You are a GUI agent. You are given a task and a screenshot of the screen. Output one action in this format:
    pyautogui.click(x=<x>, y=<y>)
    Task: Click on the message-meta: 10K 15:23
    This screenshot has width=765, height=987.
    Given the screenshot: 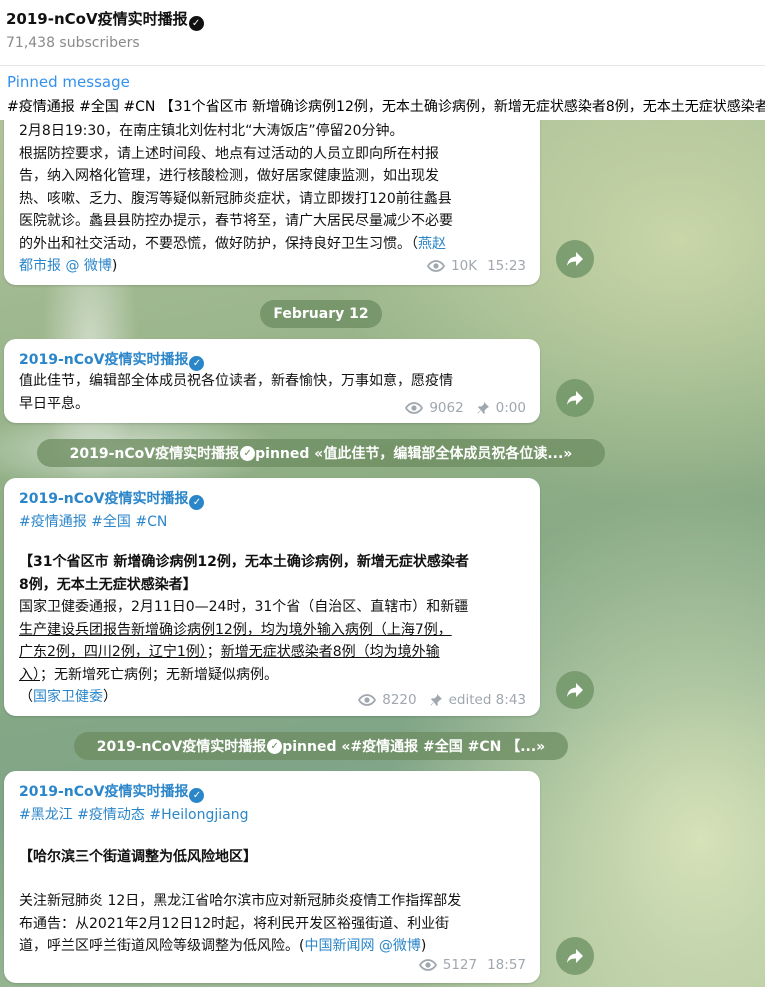 What is the action you would take?
    pyautogui.click(x=476, y=266)
    